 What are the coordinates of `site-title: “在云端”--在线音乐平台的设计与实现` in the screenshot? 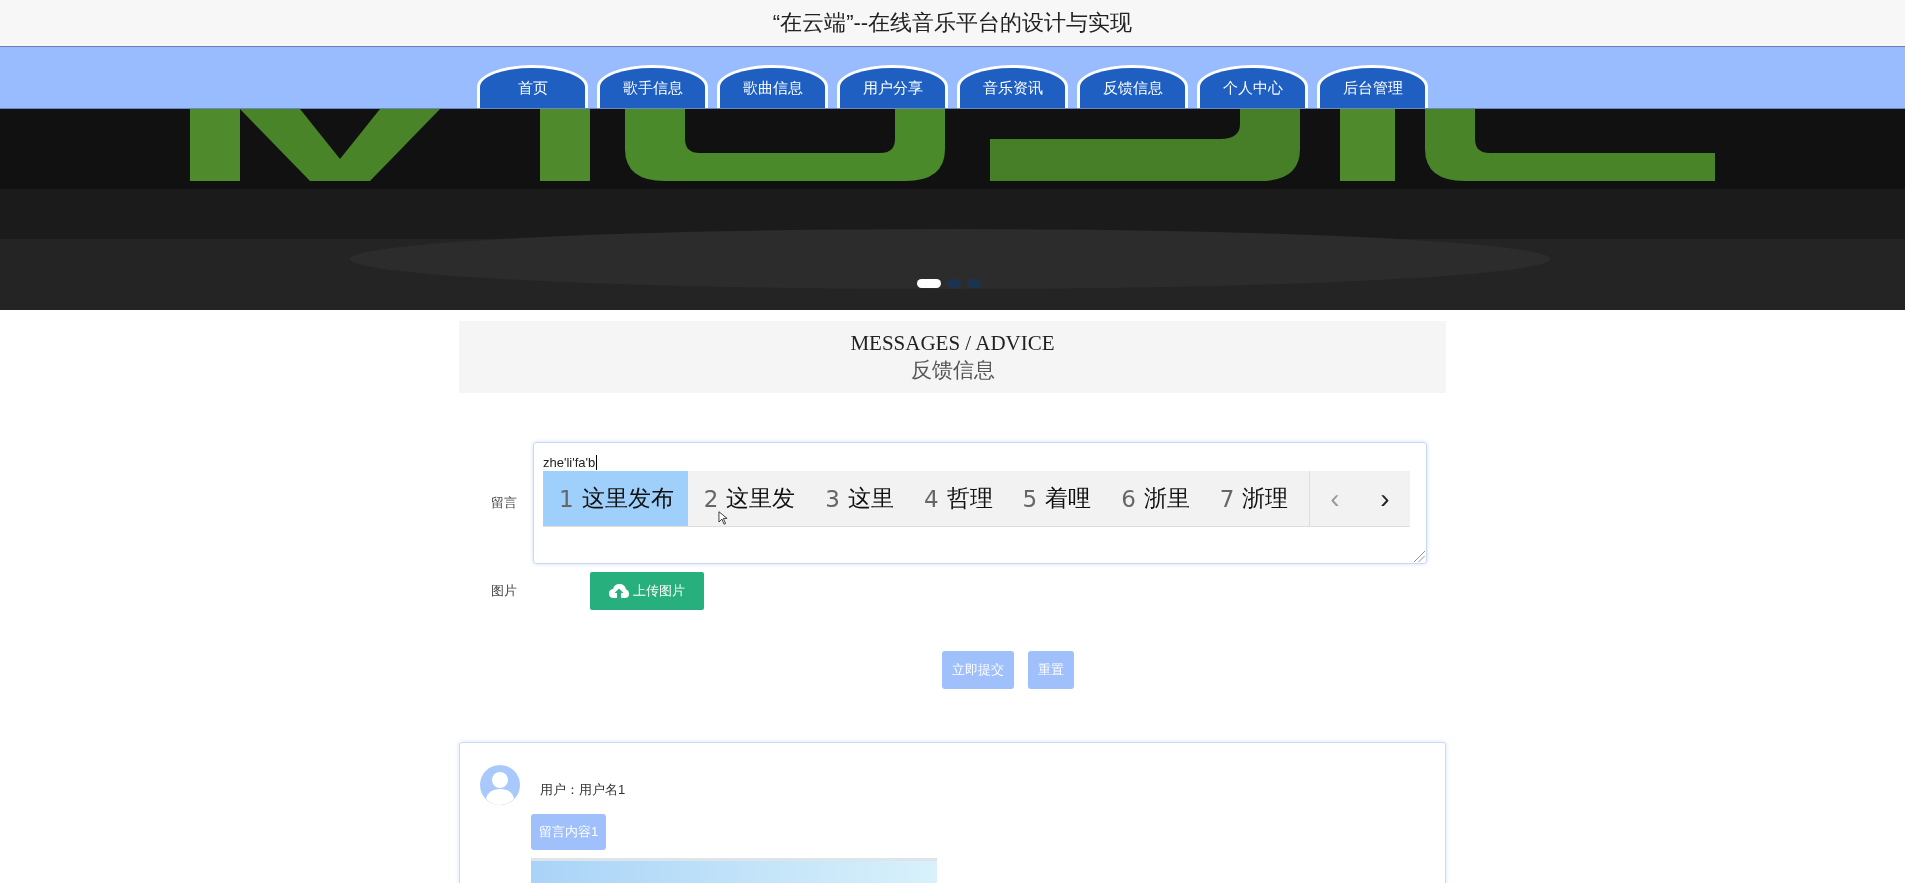 It's located at (952, 23).